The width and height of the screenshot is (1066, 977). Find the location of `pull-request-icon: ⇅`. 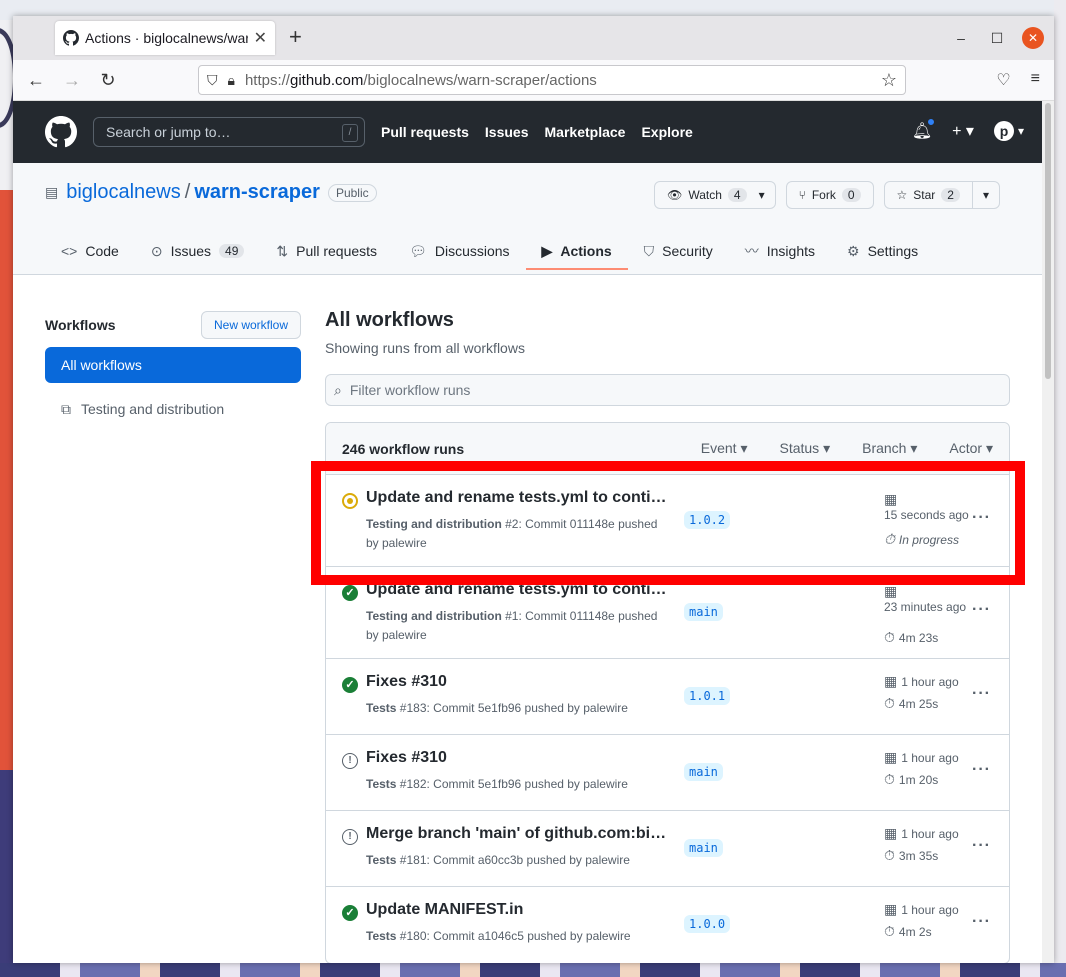

pull-request-icon: ⇅ is located at coordinates (282, 250).